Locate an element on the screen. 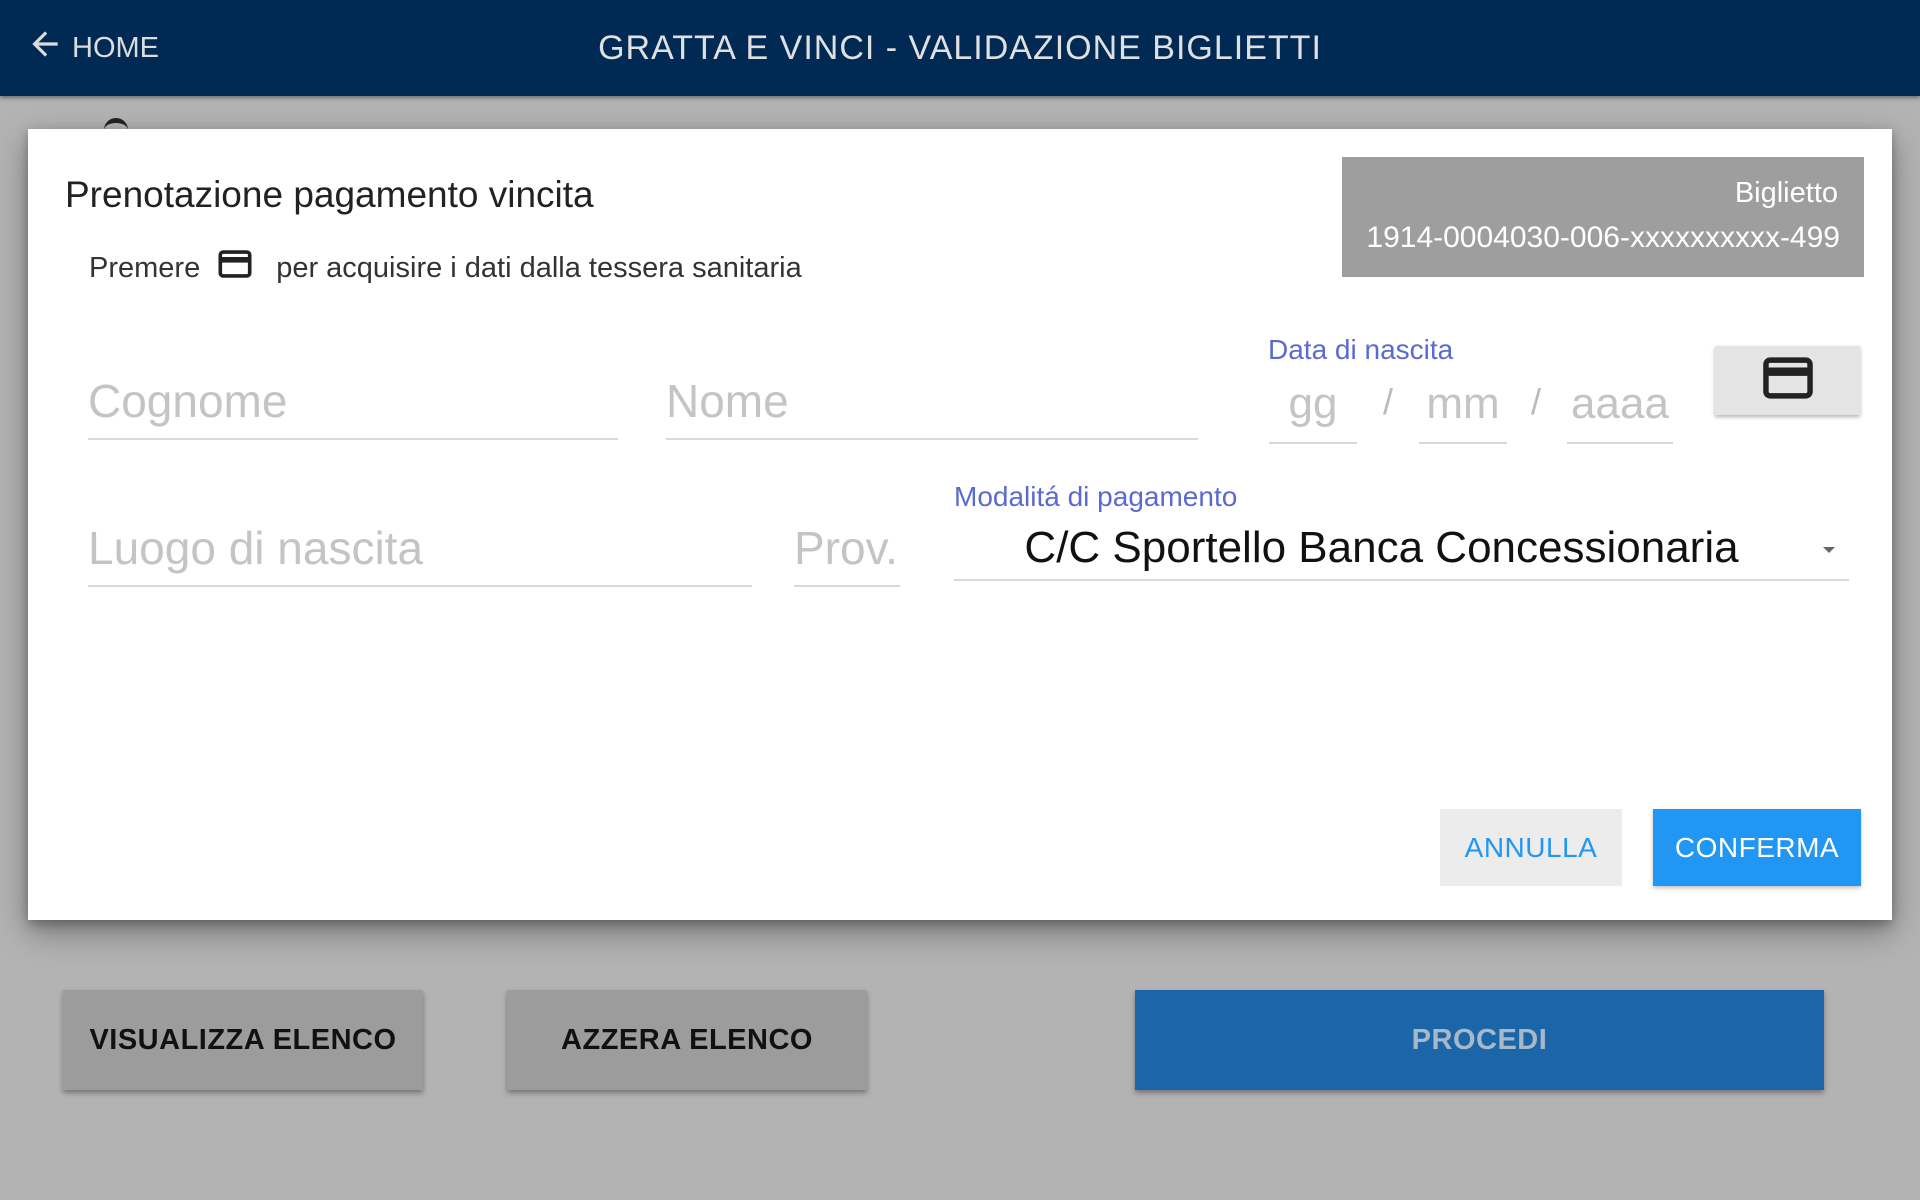  ticket-label: Biglietto is located at coordinates (1786, 193).